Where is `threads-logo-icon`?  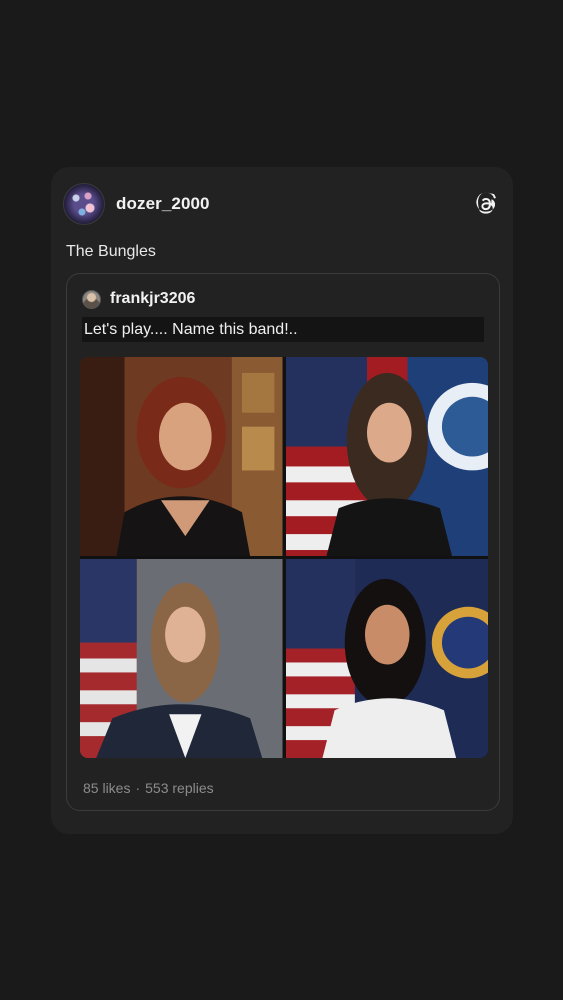 threads-logo-icon is located at coordinates (486, 204).